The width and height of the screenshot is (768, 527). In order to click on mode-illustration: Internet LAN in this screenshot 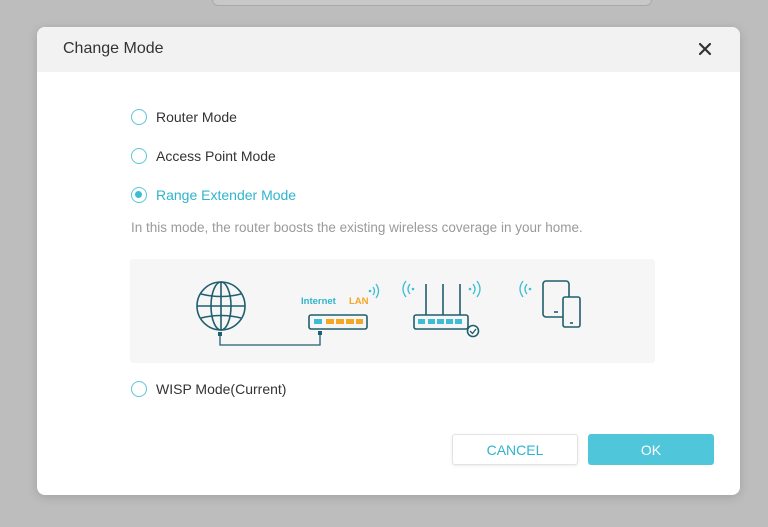, I will do `click(392, 311)`.